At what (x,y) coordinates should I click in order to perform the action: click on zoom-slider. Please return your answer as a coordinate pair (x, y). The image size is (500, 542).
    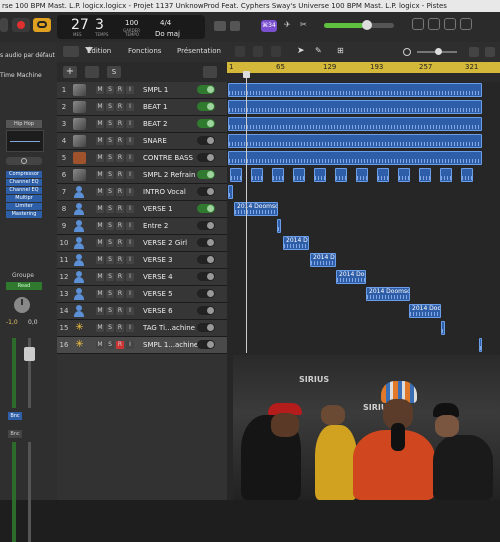
    Looking at the image, I should click on (437, 51).